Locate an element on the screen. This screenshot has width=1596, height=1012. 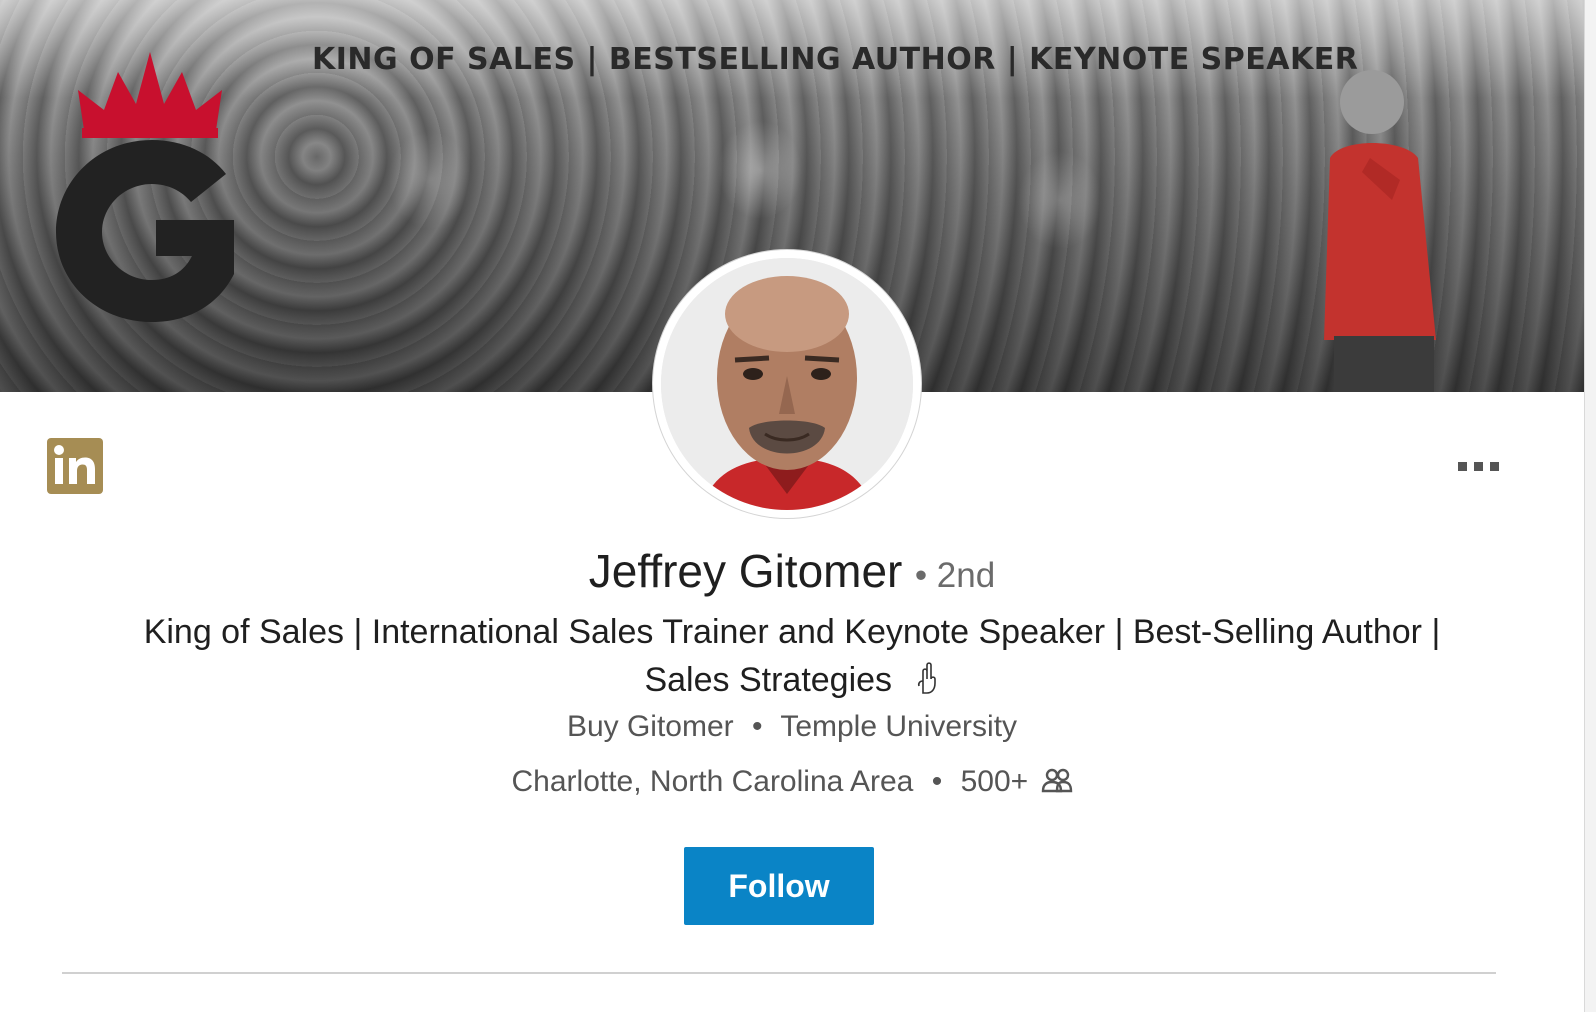
location-connections-row: Charlotte, North Carolina Area • 500+ is located at coordinates (792, 782).